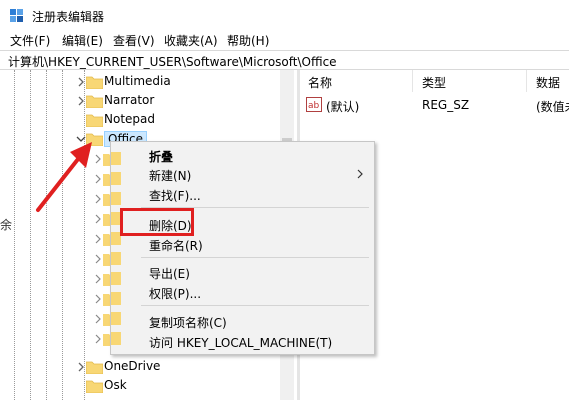 The width and height of the screenshot is (569, 400). What do you see at coordinates (64, 177) in the screenshot?
I see `red-arrow-icon` at bounding box center [64, 177].